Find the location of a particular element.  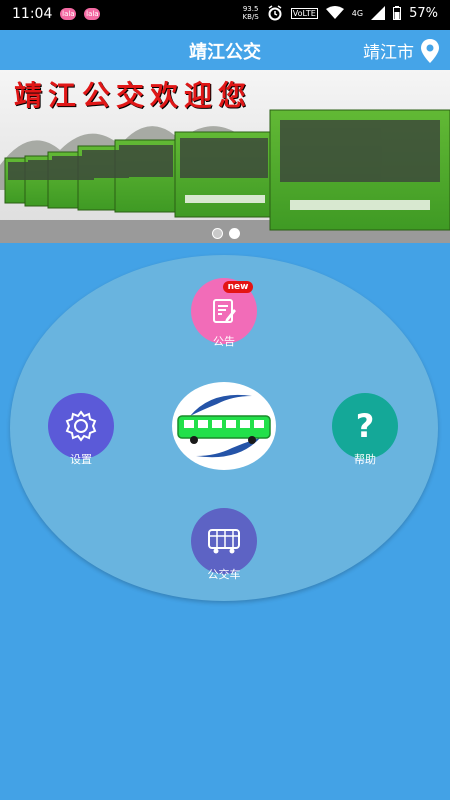

carousel-indicator is located at coordinates (226, 233).